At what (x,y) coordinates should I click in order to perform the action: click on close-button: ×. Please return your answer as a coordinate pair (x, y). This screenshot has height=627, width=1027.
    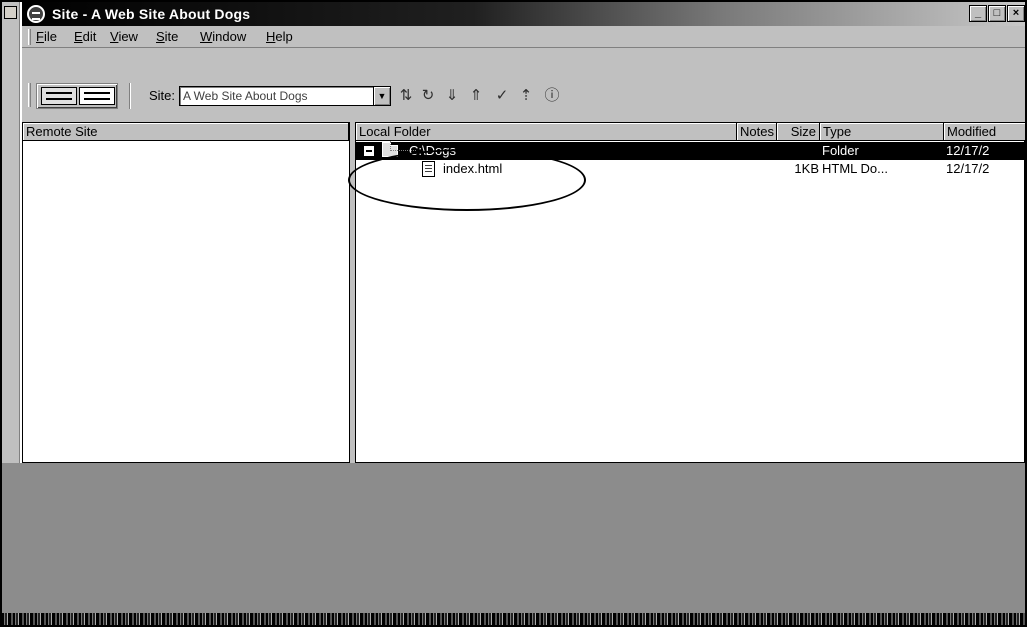
    Looking at the image, I should click on (1016, 13).